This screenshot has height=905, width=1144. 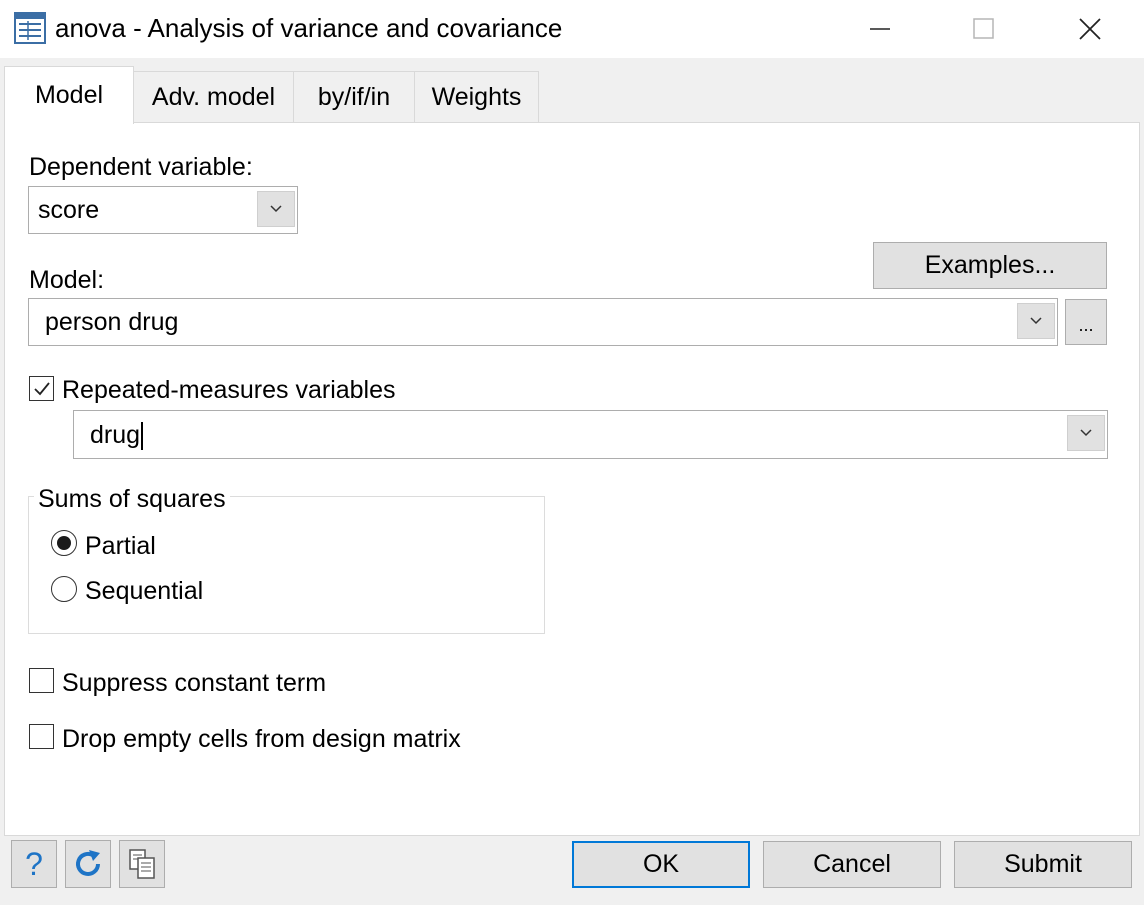 I want to click on sums-of-squares-group, so click(x=286, y=565).